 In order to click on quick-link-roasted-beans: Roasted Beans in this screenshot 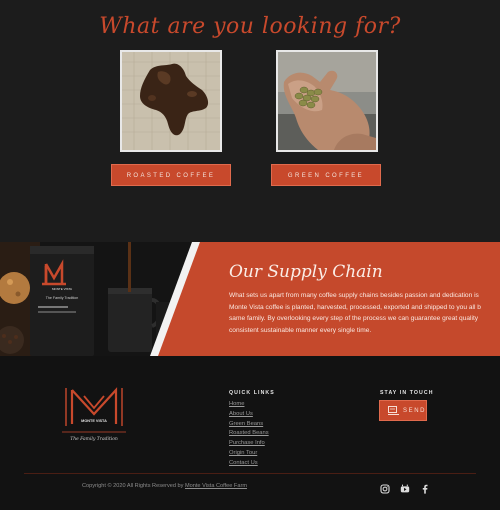, I will do `click(249, 434)`.